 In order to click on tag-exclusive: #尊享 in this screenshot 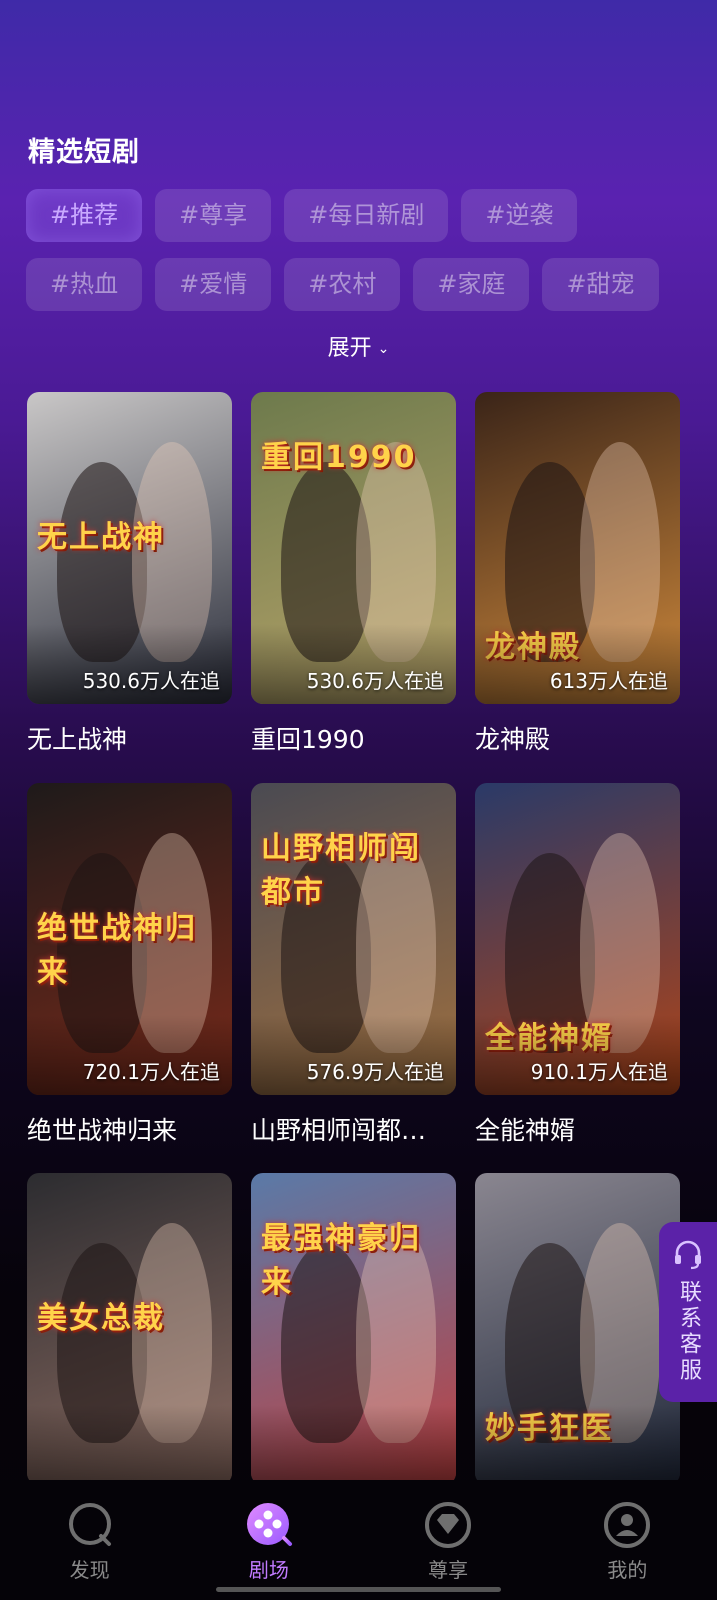, I will do `click(213, 215)`.